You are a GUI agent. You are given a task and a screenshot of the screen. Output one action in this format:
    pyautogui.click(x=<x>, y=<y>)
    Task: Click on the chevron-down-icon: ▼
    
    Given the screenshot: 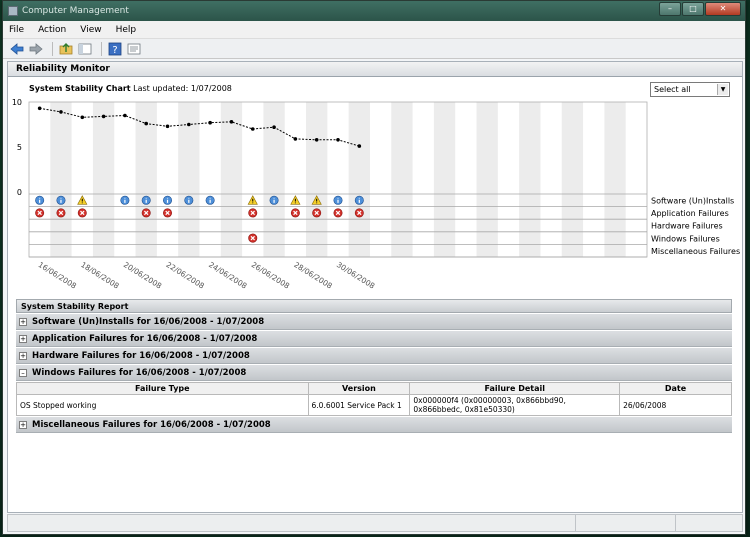 What is the action you would take?
    pyautogui.click(x=722, y=89)
    